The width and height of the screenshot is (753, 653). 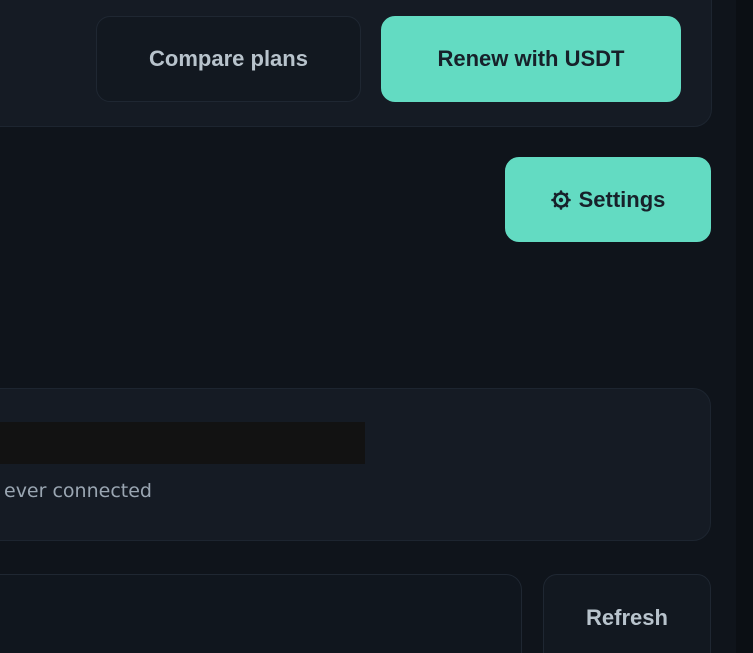 What do you see at coordinates (261, 613) in the screenshot?
I see `input-field` at bounding box center [261, 613].